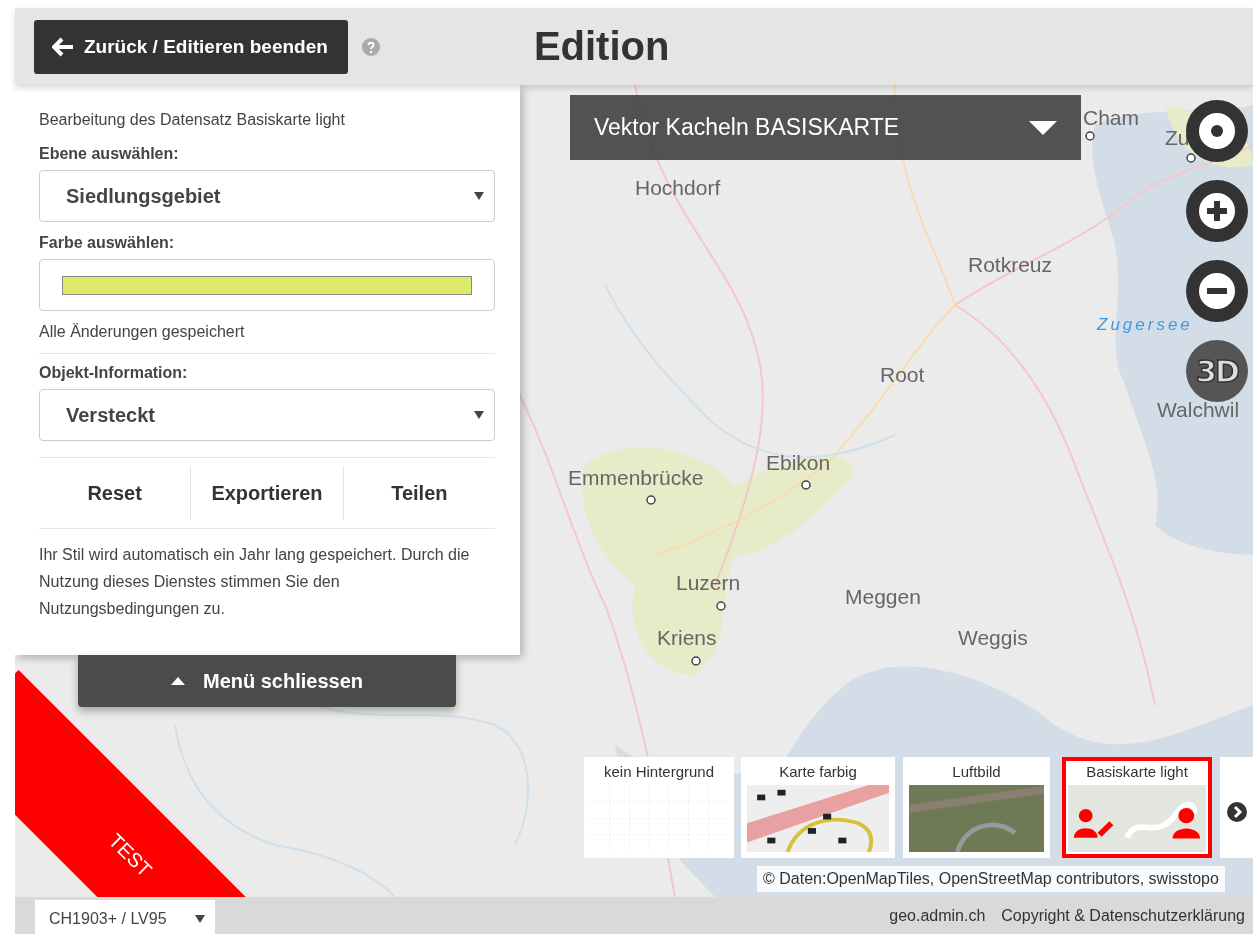 The width and height of the screenshot is (1253, 934). Describe the element at coordinates (1237, 812) in the screenshot. I see `next-icon` at that location.